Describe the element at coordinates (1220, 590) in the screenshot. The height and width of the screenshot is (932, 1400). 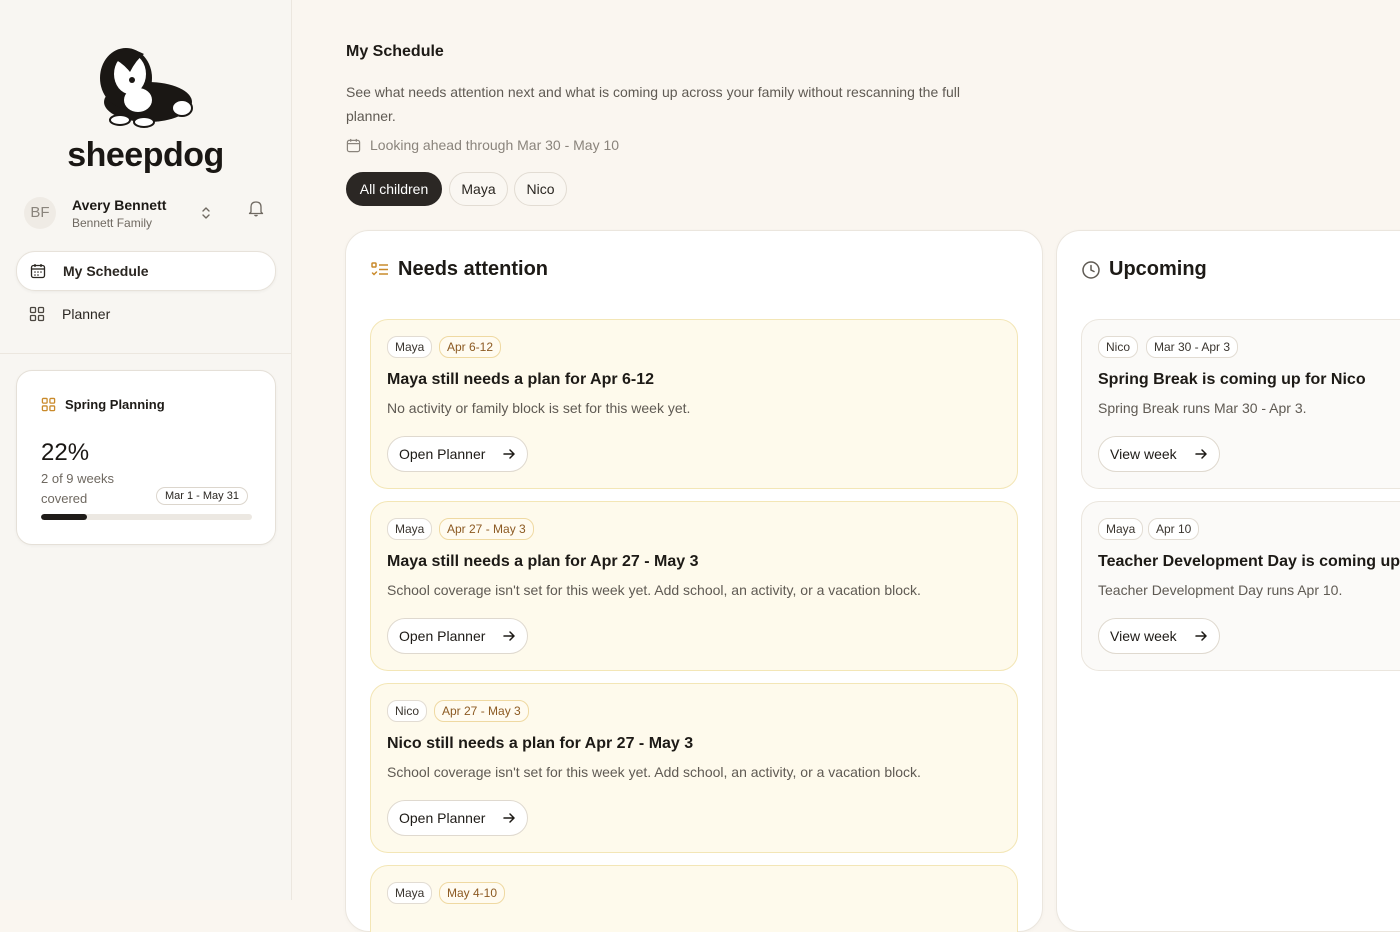
I see `card-description: Teacher Development Day runs Apr 10.` at that location.